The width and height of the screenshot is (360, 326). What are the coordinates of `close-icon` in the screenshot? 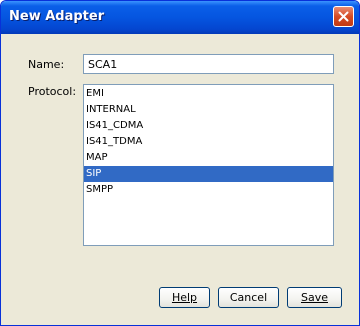 It's located at (343, 16).